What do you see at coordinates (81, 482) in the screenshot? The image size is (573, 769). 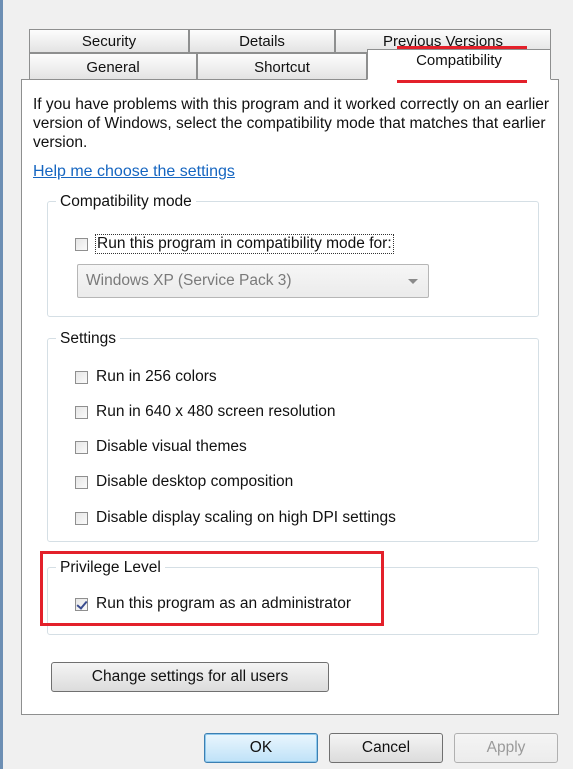 I see `setting-disable-desktop-composition-checkbox` at bounding box center [81, 482].